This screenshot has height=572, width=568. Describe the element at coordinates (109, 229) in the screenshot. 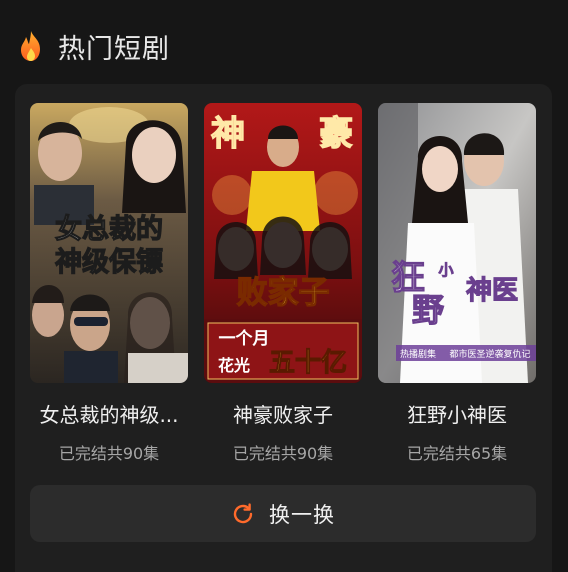

I see `poster-title-line: 女总裁的` at that location.